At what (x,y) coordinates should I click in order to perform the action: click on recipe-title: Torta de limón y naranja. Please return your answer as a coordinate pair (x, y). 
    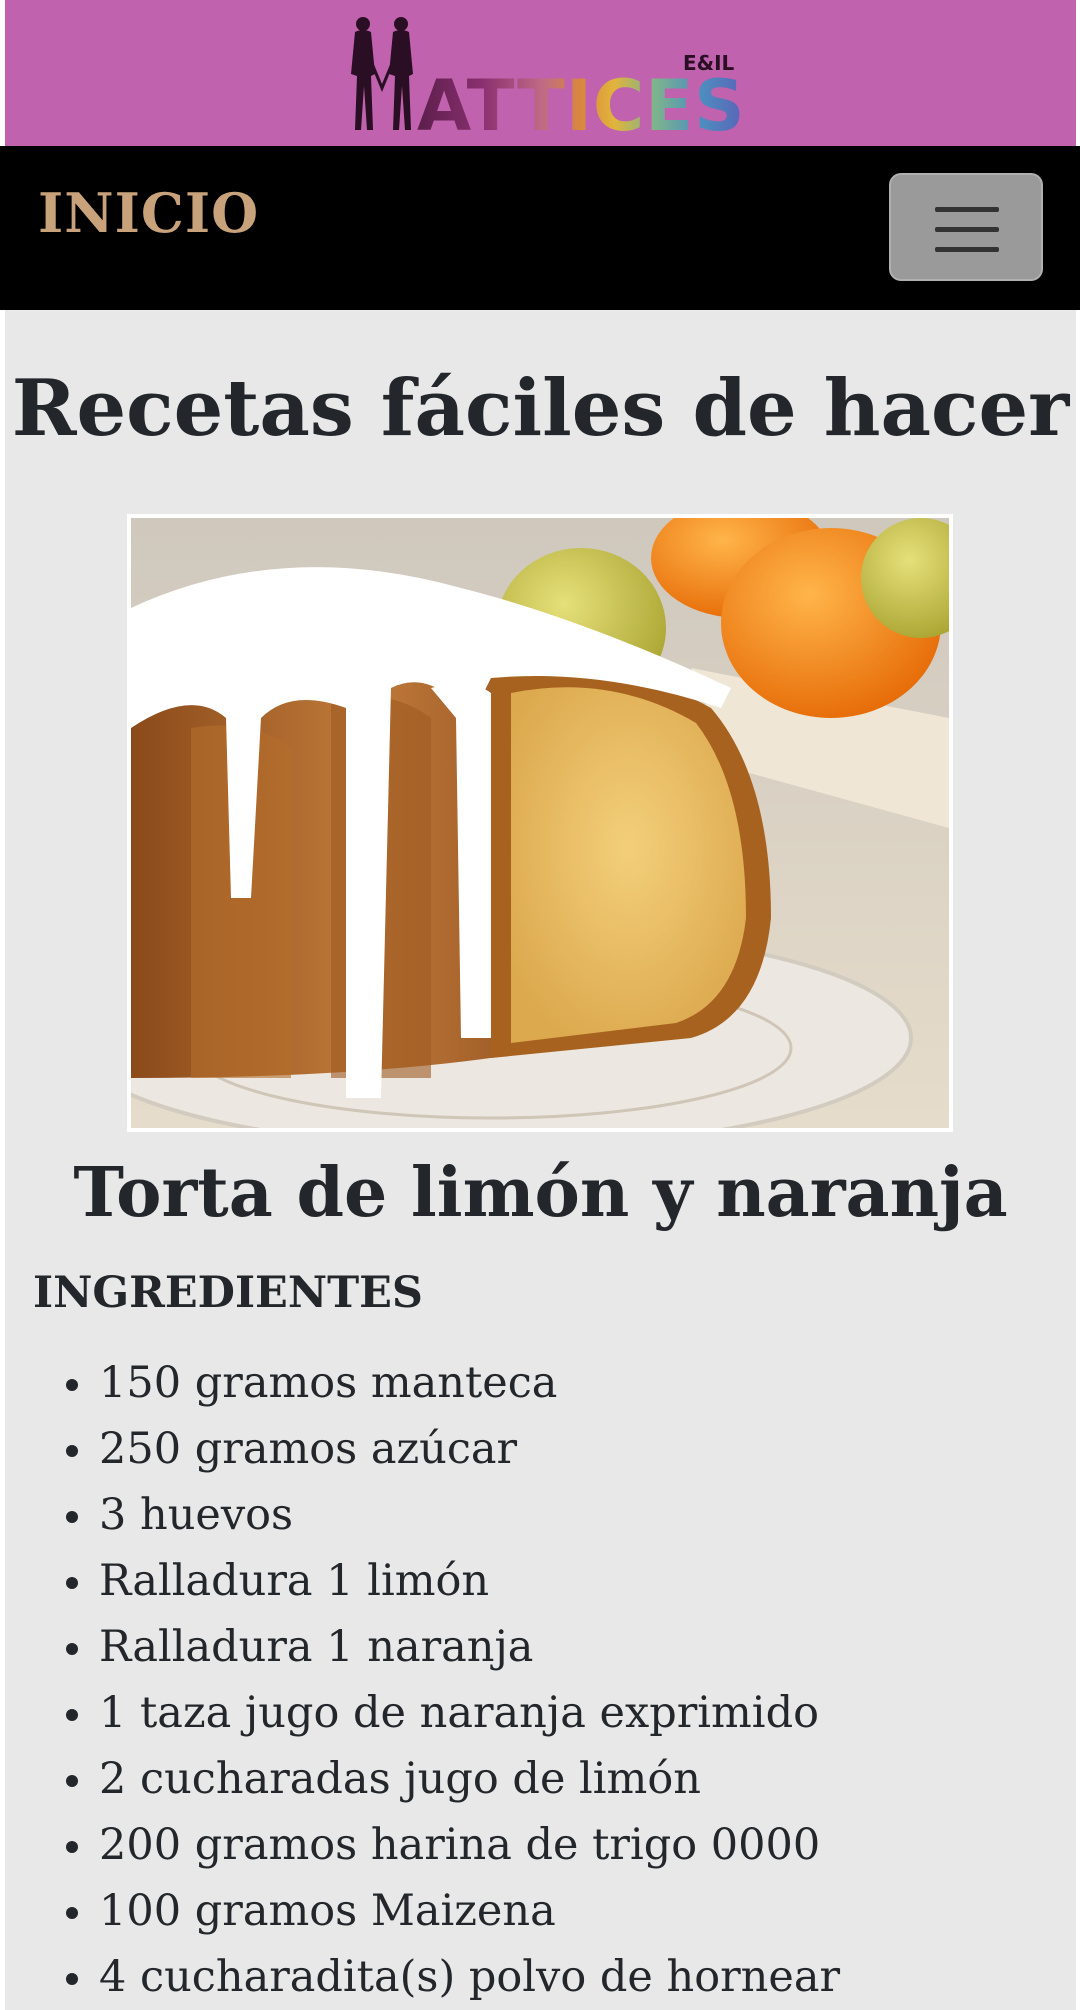
    Looking at the image, I should click on (540, 1193).